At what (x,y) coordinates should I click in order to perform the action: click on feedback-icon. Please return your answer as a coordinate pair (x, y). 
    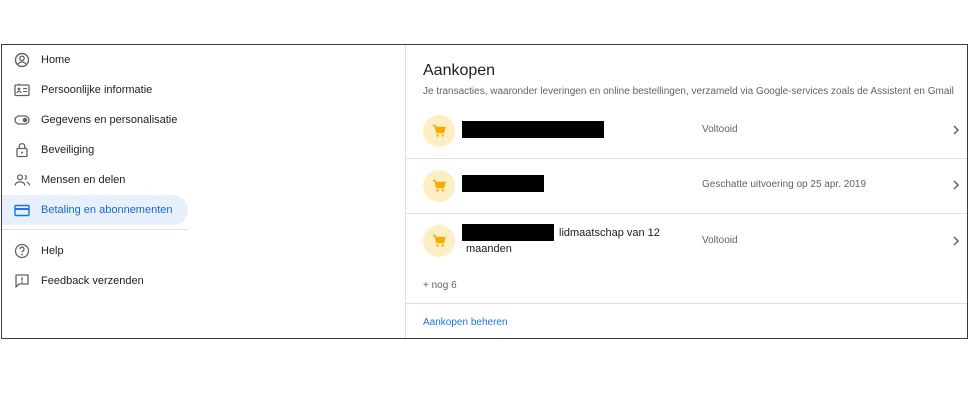
    Looking at the image, I should click on (22, 281).